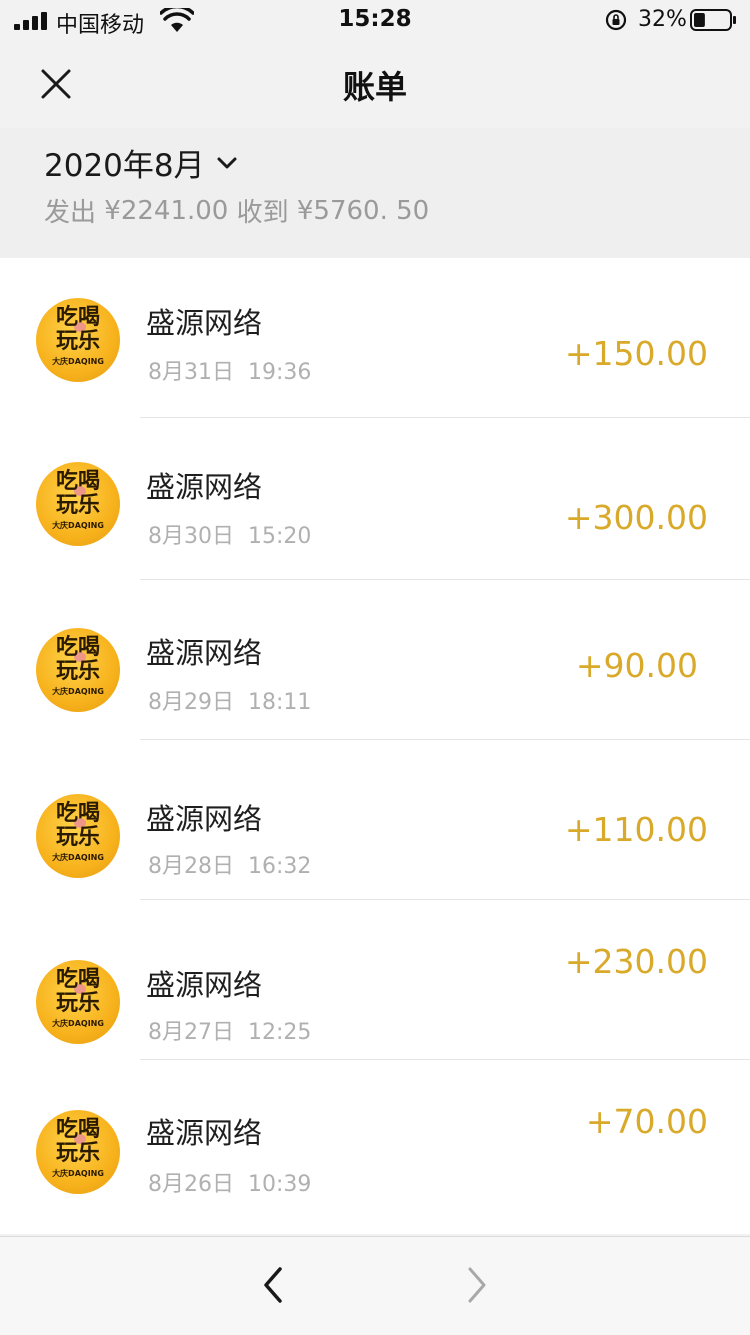 The height and width of the screenshot is (1335, 750). What do you see at coordinates (230, 372) in the screenshot?
I see `transaction-datetime: 8月31日 19:36` at bounding box center [230, 372].